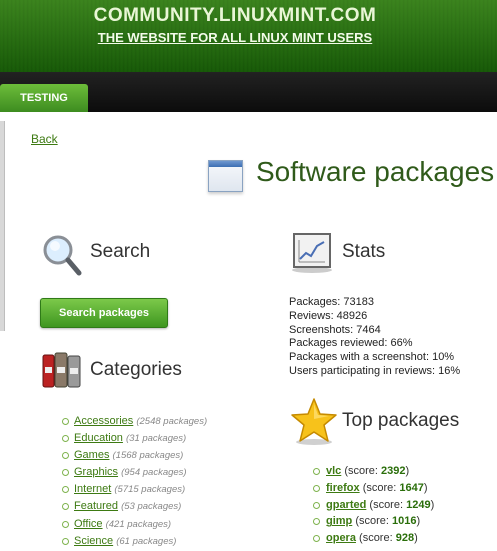 This screenshot has height=551, width=497. I want to click on stat-line: Screenshots: 7464, so click(335, 329).